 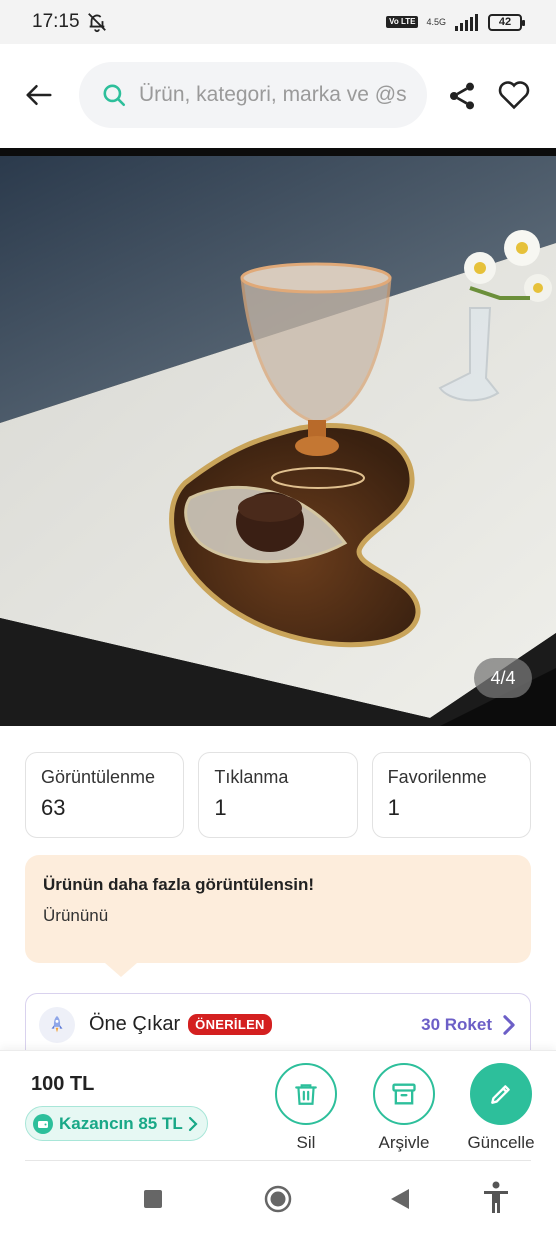 I want to click on favorite-button, so click(x=515, y=95).